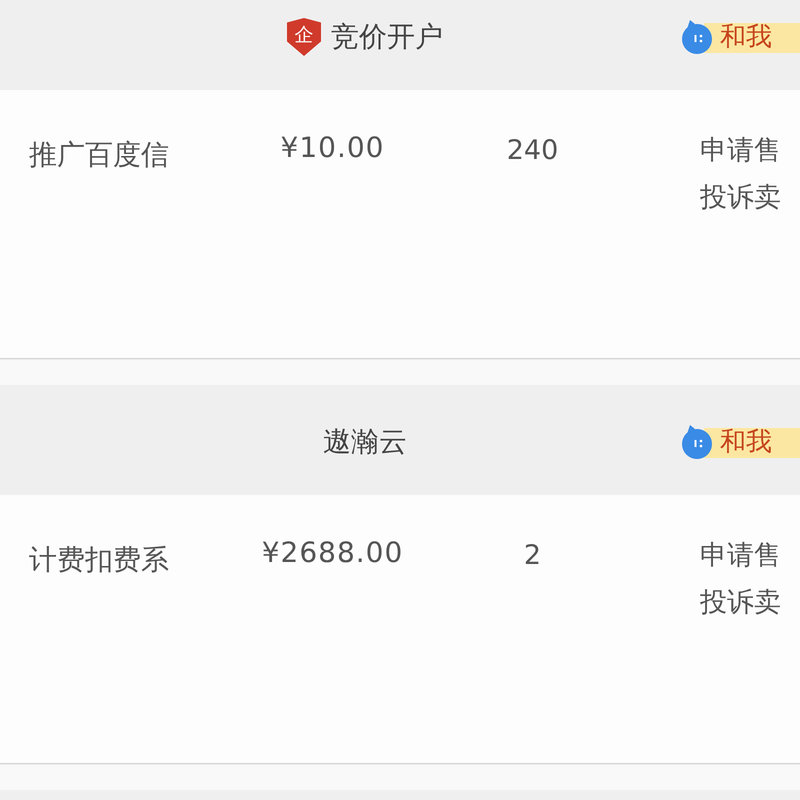  Describe the element at coordinates (333, 553) in the screenshot. I see `unit-price: ¥2688.00` at that location.